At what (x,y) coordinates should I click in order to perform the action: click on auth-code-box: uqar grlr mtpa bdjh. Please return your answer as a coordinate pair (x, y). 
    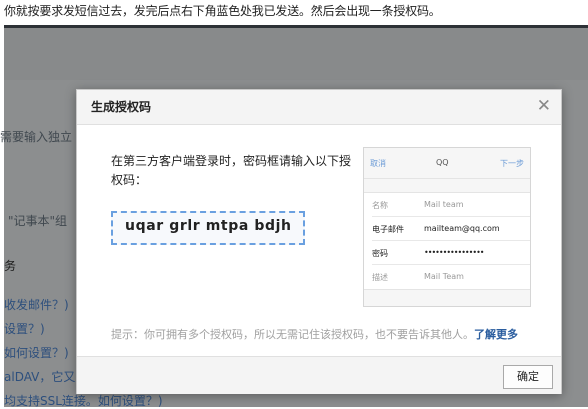
    Looking at the image, I should click on (208, 228).